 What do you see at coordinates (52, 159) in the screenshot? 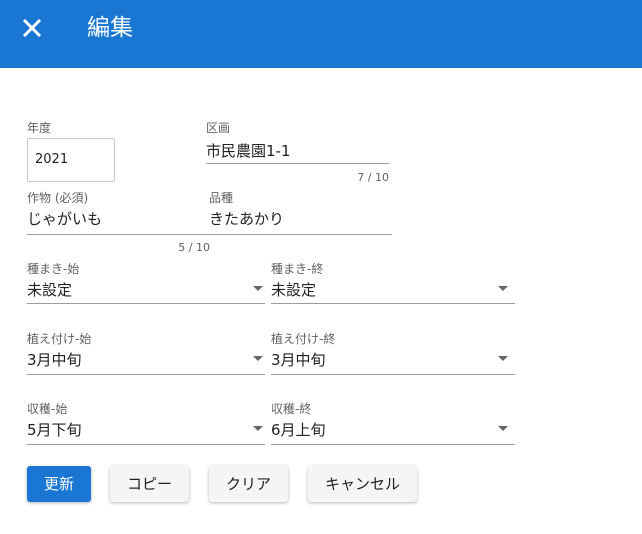
I see `year-value: 2021` at bounding box center [52, 159].